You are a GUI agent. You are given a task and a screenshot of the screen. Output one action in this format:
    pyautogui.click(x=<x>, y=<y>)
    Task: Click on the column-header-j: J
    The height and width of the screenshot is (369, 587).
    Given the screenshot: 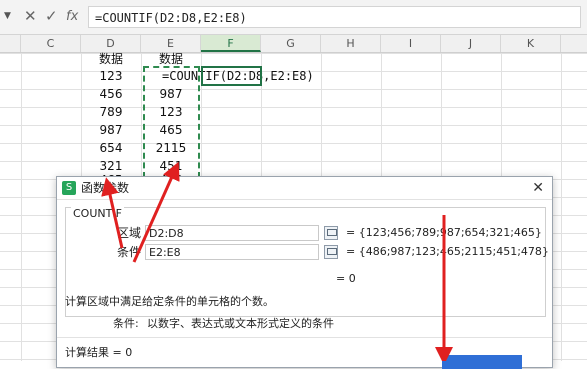 What is the action you would take?
    pyautogui.click(x=471, y=43)
    